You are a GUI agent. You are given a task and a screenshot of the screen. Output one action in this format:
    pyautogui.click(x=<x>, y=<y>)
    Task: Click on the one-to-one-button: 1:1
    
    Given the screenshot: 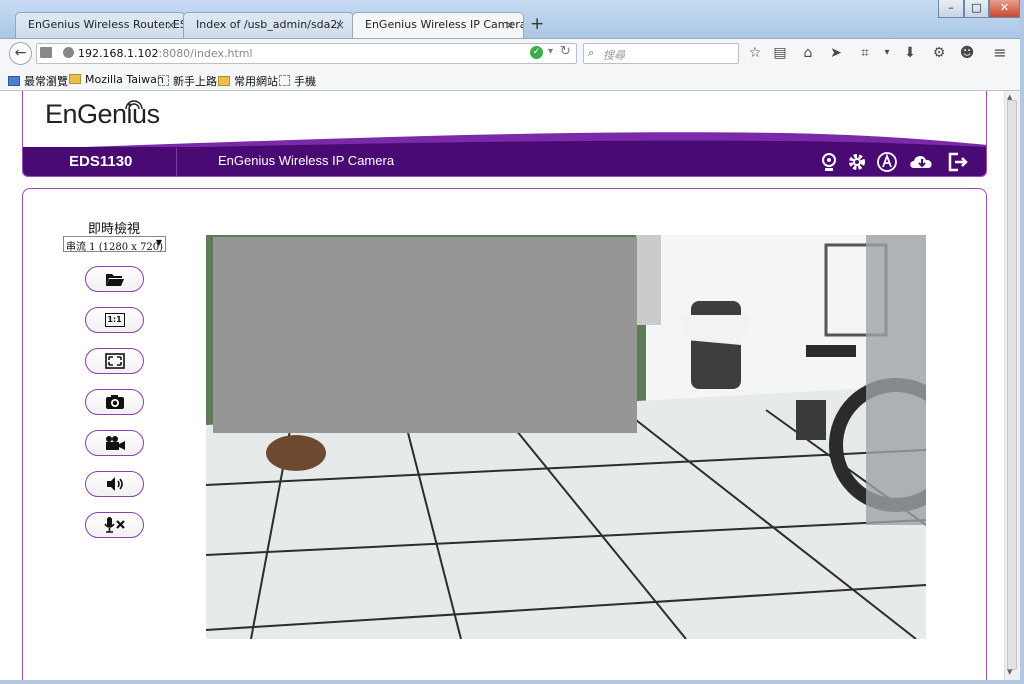 What is the action you would take?
    pyautogui.click(x=114, y=320)
    